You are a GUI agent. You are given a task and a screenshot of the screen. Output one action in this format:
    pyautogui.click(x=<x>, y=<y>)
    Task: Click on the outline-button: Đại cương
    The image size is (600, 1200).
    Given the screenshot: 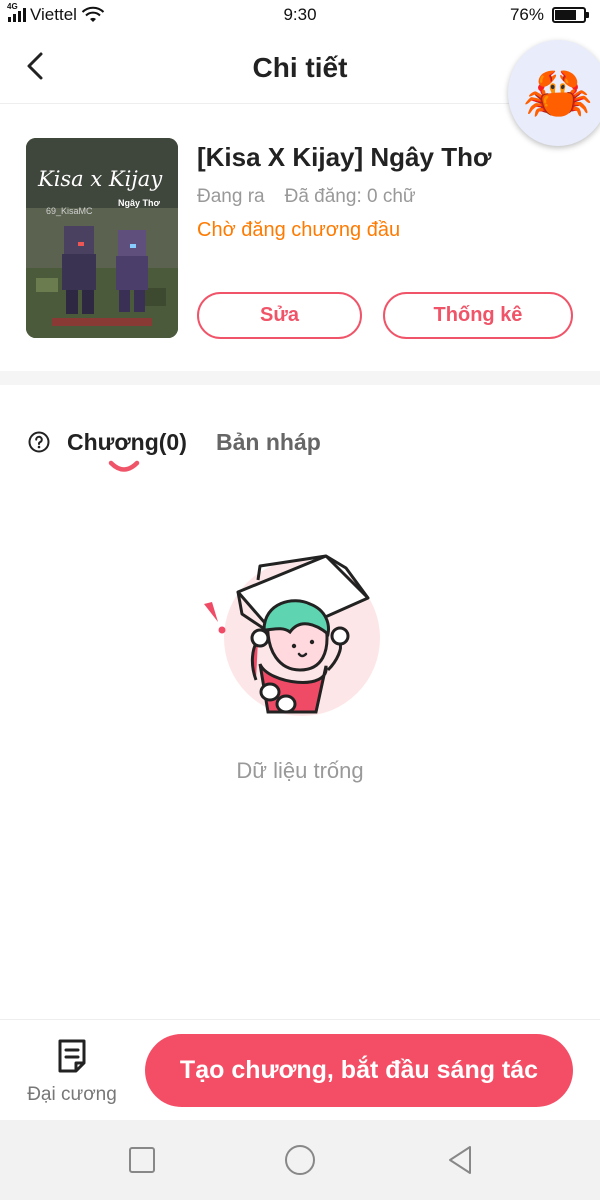 What is the action you would take?
    pyautogui.click(x=72, y=1075)
    